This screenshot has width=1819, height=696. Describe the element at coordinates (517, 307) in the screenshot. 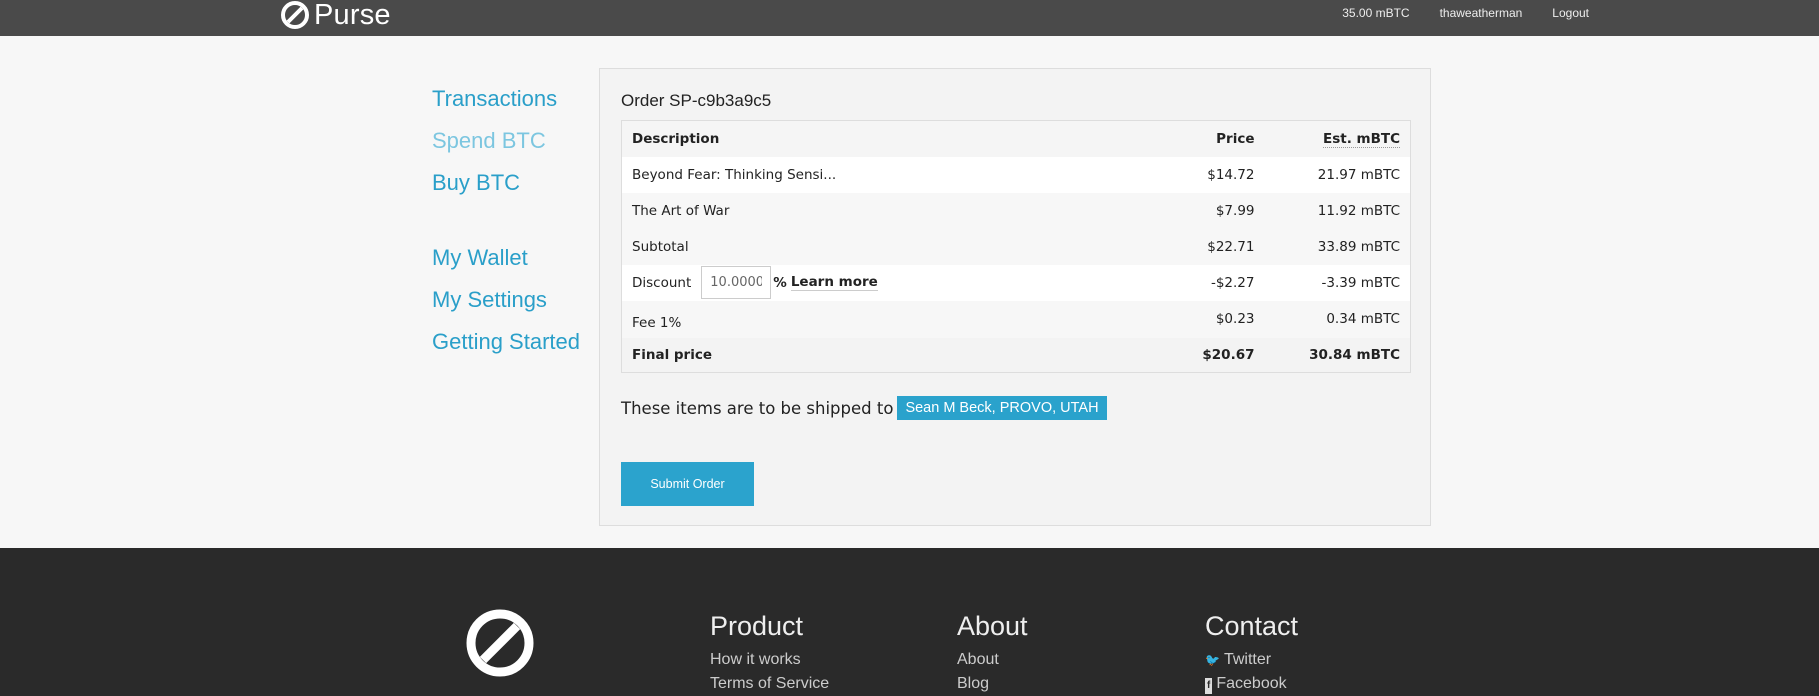

I see `sidebar-item-my-settings: My Settings` at that location.